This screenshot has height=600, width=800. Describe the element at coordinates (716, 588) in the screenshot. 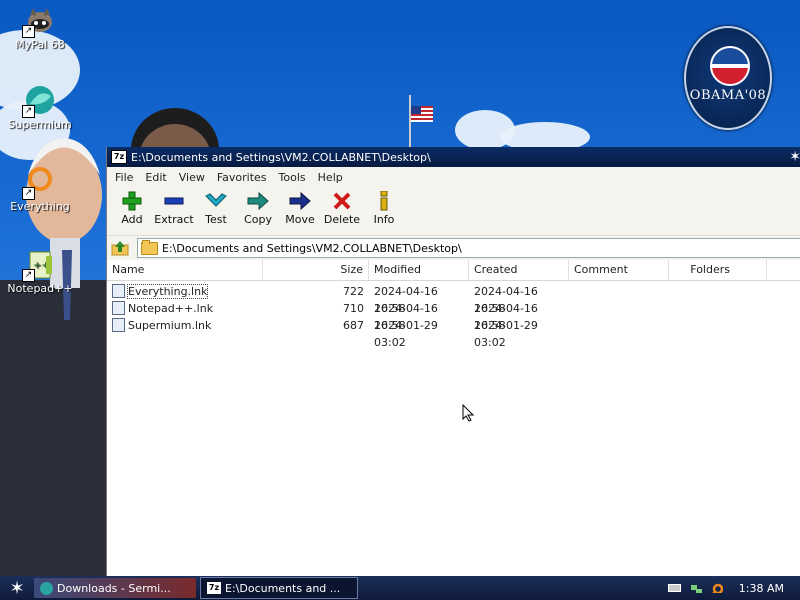

I see `search-icon` at that location.